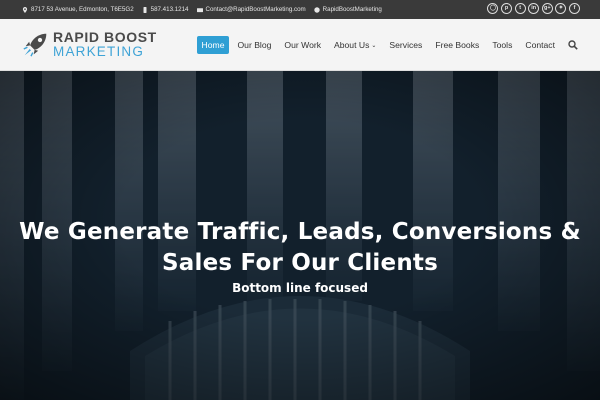 The image size is (600, 400). What do you see at coordinates (300, 288) in the screenshot?
I see `hero-subtitle: Bottom line focused` at bounding box center [300, 288].